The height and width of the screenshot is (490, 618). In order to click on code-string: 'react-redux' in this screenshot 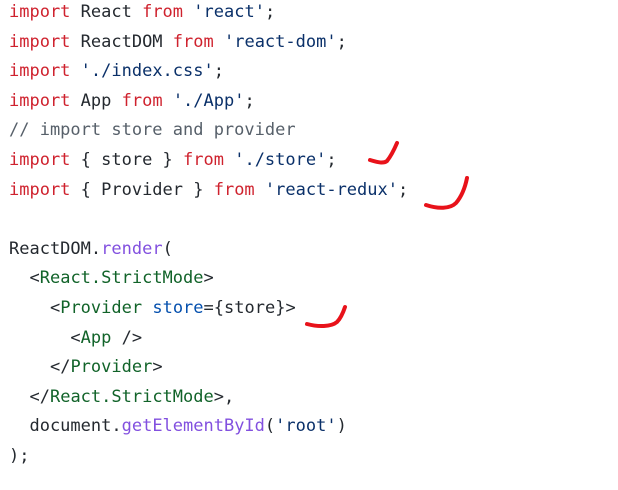, I will do `click(331, 189)`.